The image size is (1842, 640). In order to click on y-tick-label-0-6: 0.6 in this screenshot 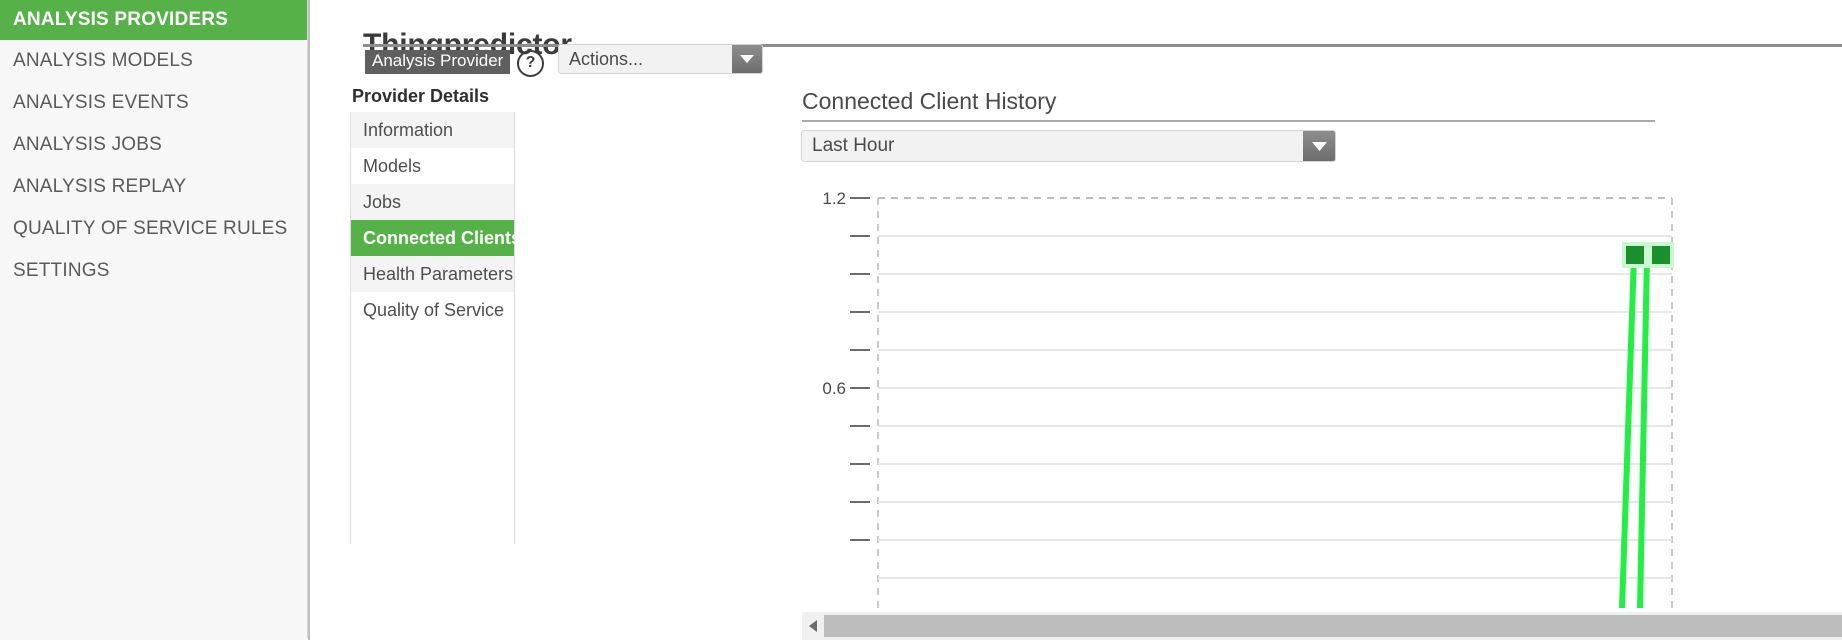, I will do `click(834, 388)`.